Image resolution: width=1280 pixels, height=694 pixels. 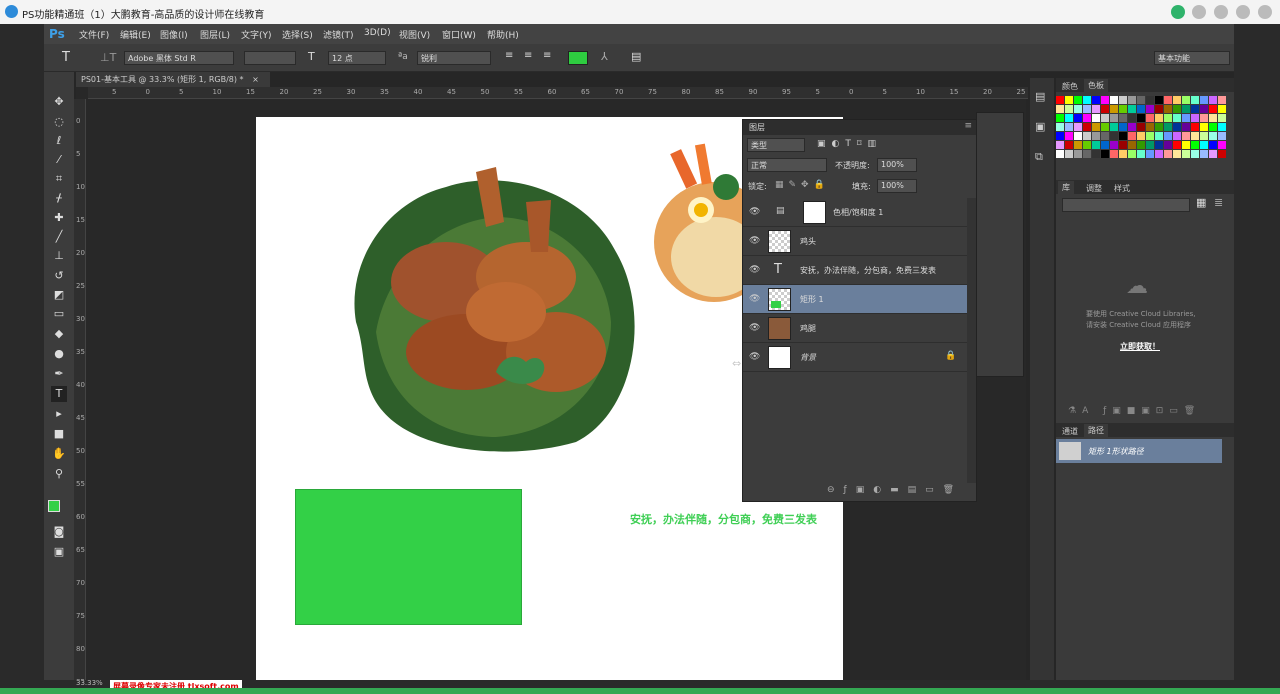 What do you see at coordinates (408, 557) in the screenshot?
I see `green-rectangle-shape` at bounding box center [408, 557].